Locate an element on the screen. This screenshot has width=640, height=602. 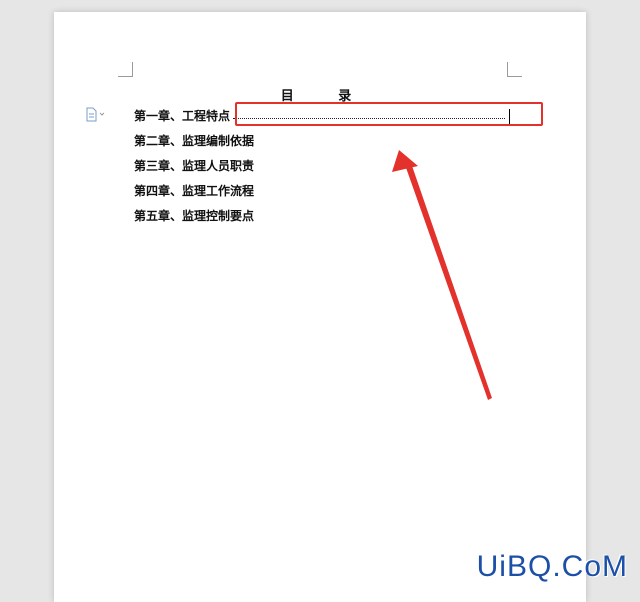
toc-entry-label: 第五章、监理控制要点 is located at coordinates (194, 216).